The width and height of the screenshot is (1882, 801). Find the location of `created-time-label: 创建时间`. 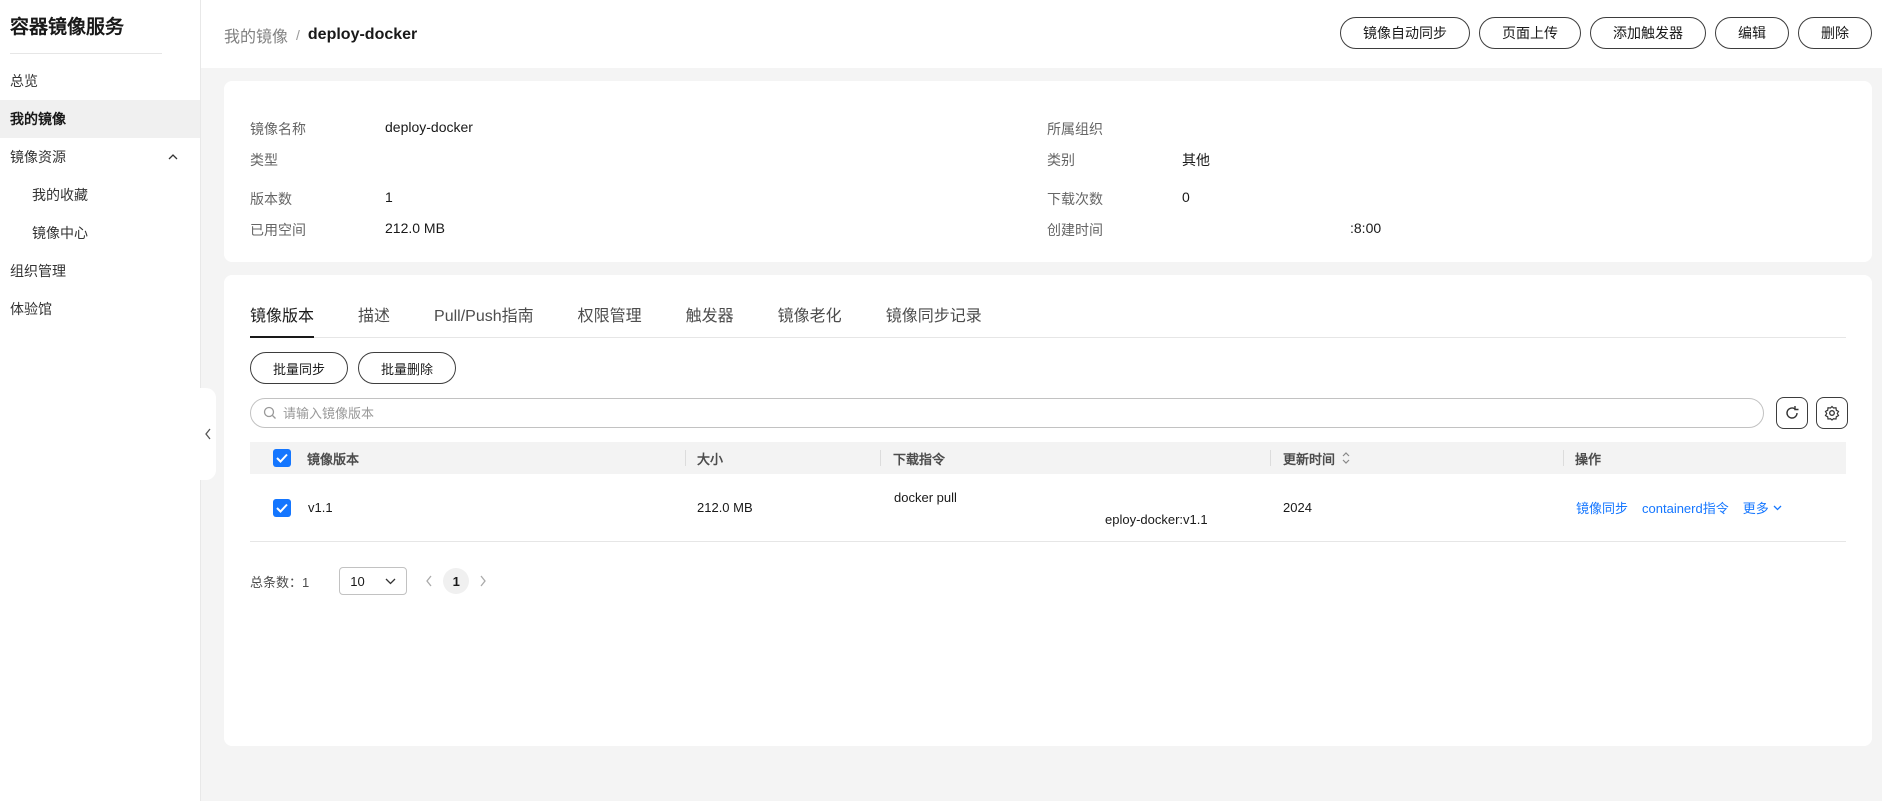

created-time-label: 创建时间 is located at coordinates (1075, 230).